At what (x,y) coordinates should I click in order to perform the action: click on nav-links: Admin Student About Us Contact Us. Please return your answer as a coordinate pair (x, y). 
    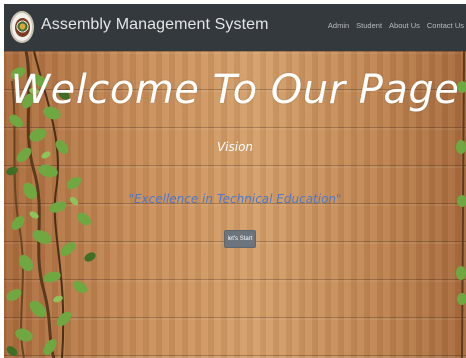
    Looking at the image, I should click on (396, 25).